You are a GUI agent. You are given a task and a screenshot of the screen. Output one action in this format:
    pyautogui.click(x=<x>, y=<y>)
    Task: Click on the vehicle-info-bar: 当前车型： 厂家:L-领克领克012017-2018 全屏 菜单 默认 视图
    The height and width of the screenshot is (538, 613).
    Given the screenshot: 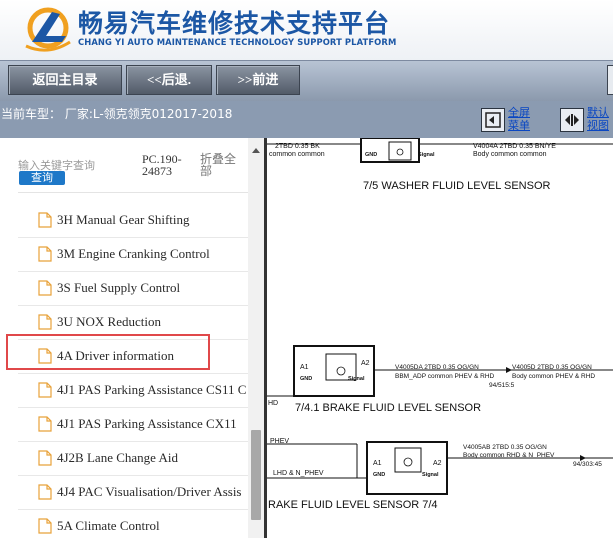 What is the action you would take?
    pyautogui.click(x=306, y=119)
    